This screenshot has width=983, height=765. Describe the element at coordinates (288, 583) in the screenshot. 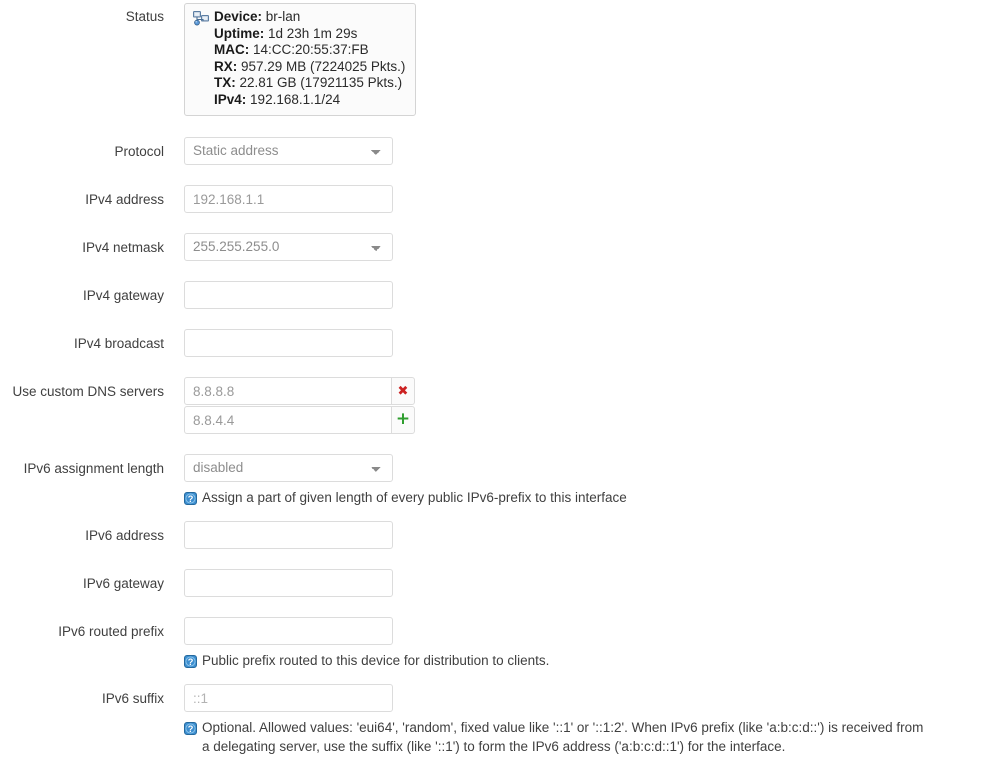

I see `ipv6-gateway-input` at that location.